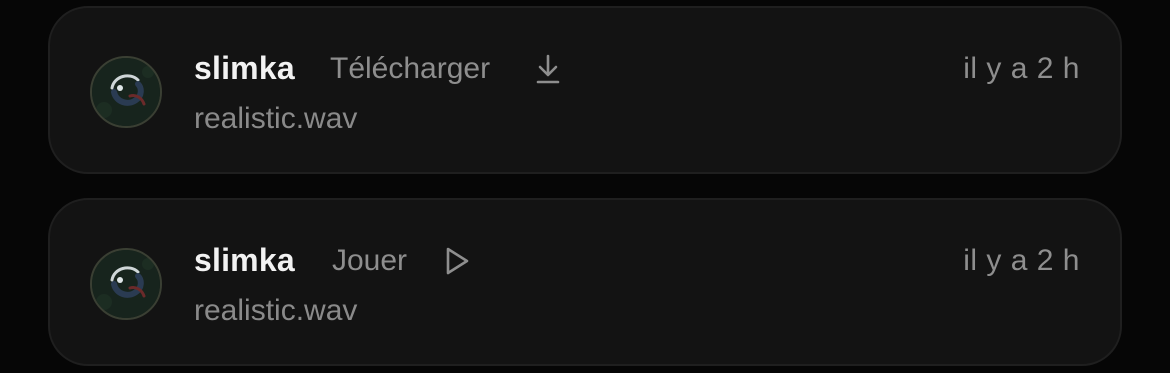 This screenshot has width=1170, height=373. Describe the element at coordinates (410, 69) in the screenshot. I see `download-action-label: Télécharger` at that location.